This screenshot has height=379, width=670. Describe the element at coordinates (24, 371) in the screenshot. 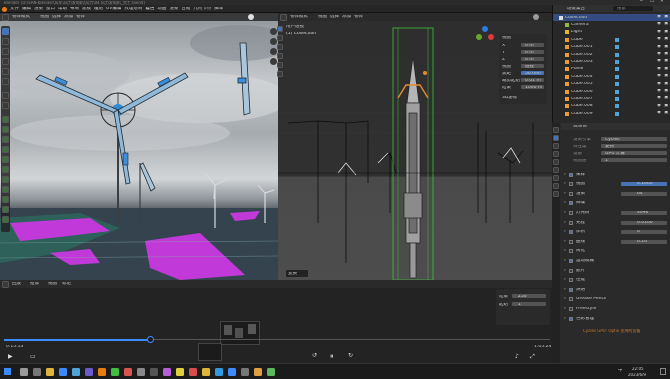

I see `search-icon` at that location.